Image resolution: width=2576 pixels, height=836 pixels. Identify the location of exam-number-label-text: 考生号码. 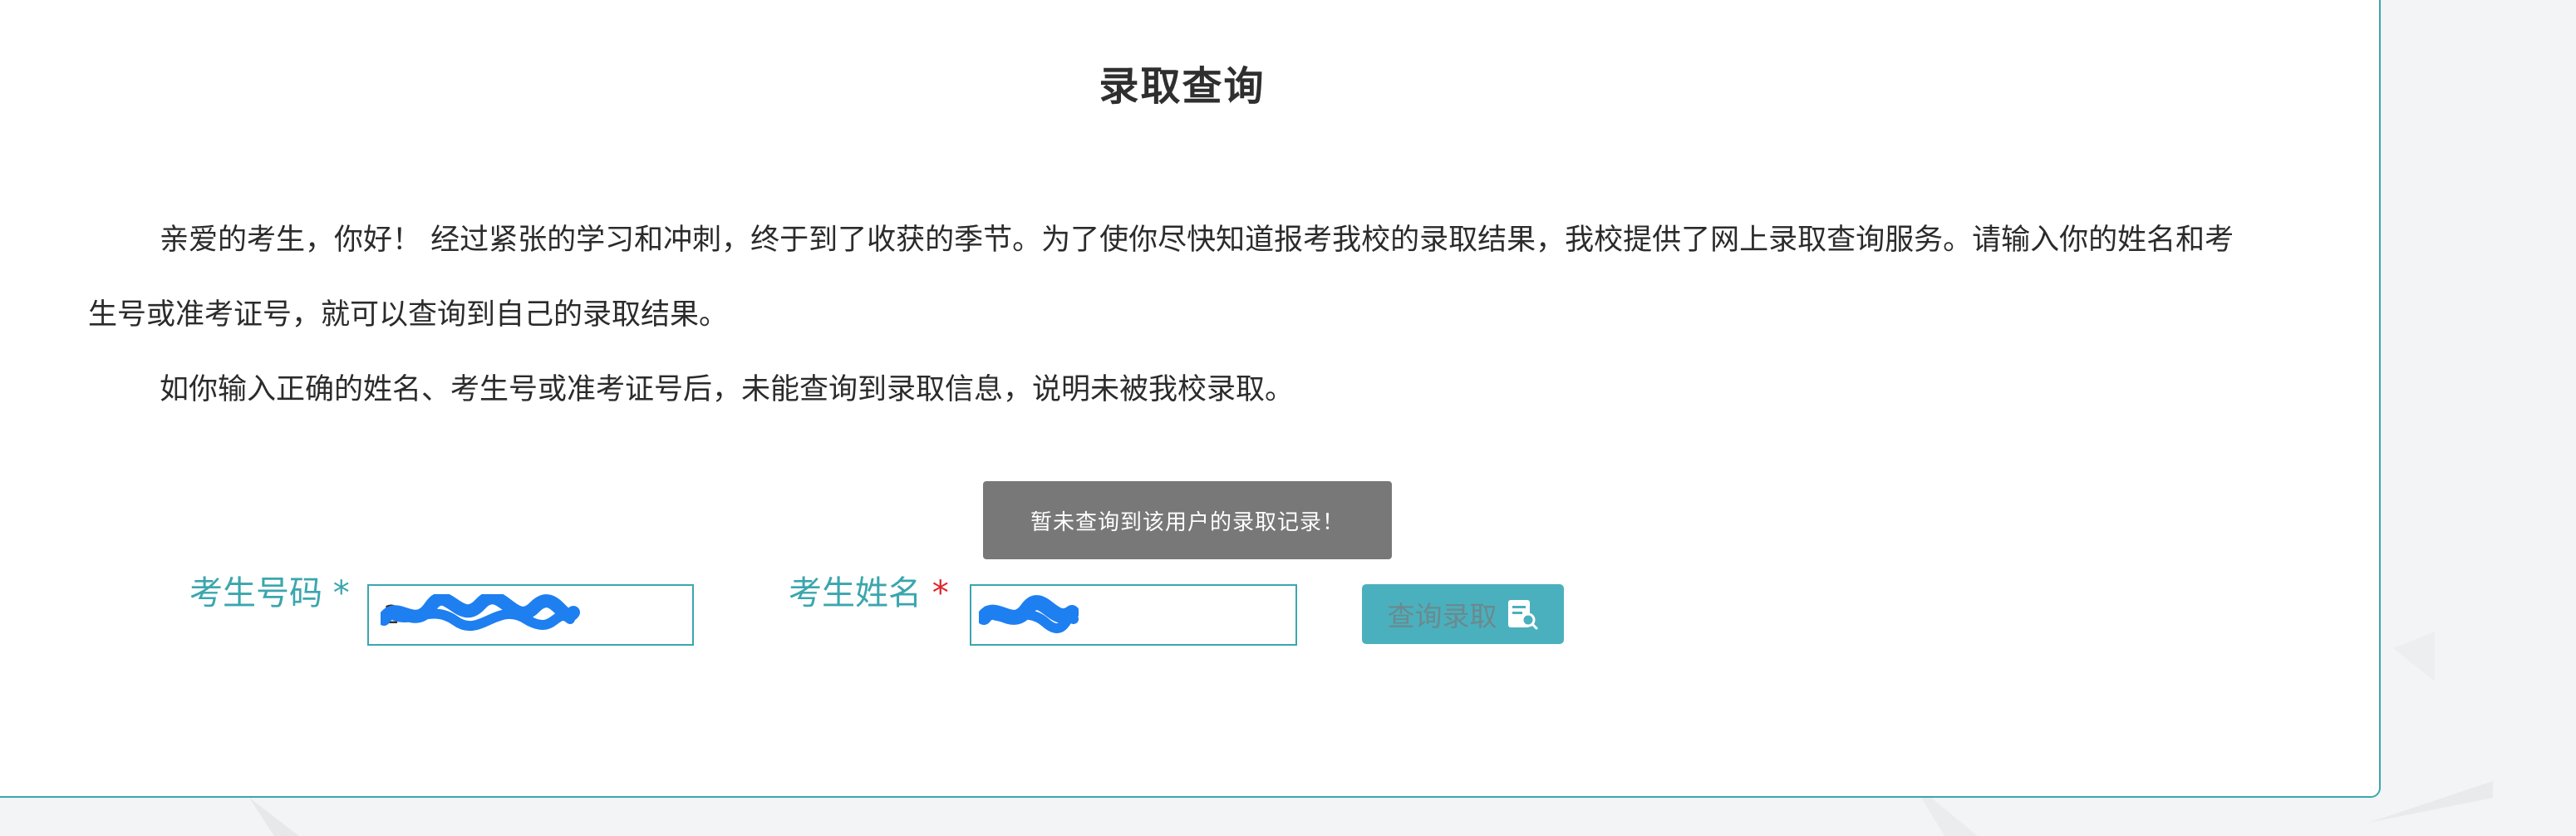
(256, 593).